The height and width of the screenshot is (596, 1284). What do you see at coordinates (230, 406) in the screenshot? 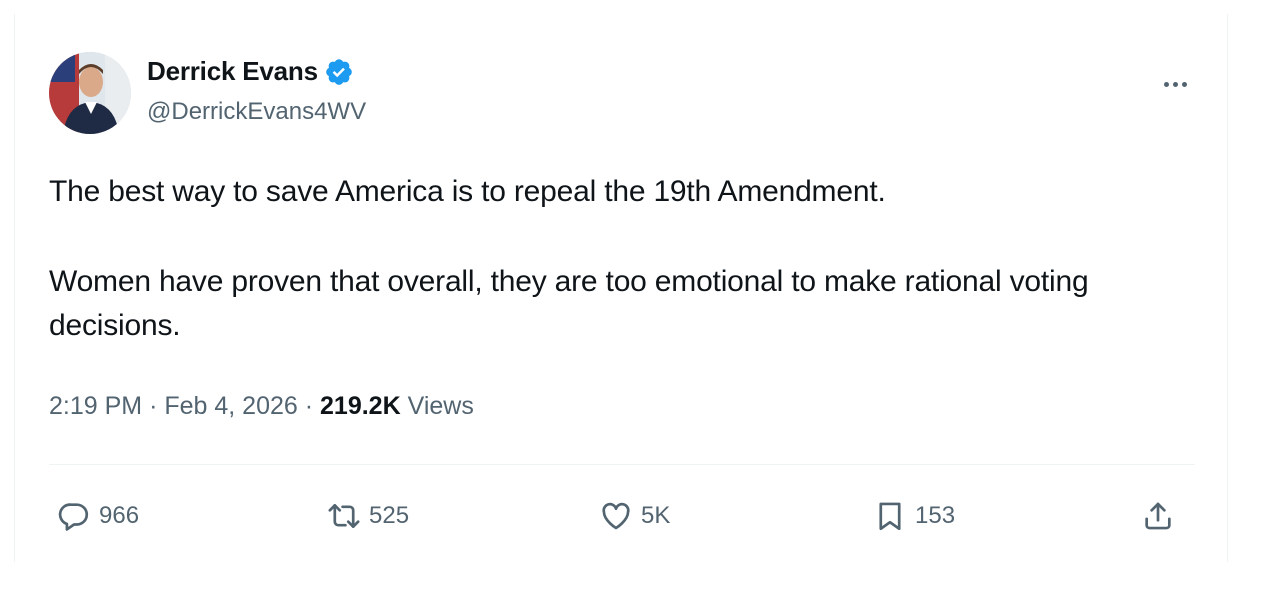
I see `tweet-date: Feb 4, 2026` at bounding box center [230, 406].